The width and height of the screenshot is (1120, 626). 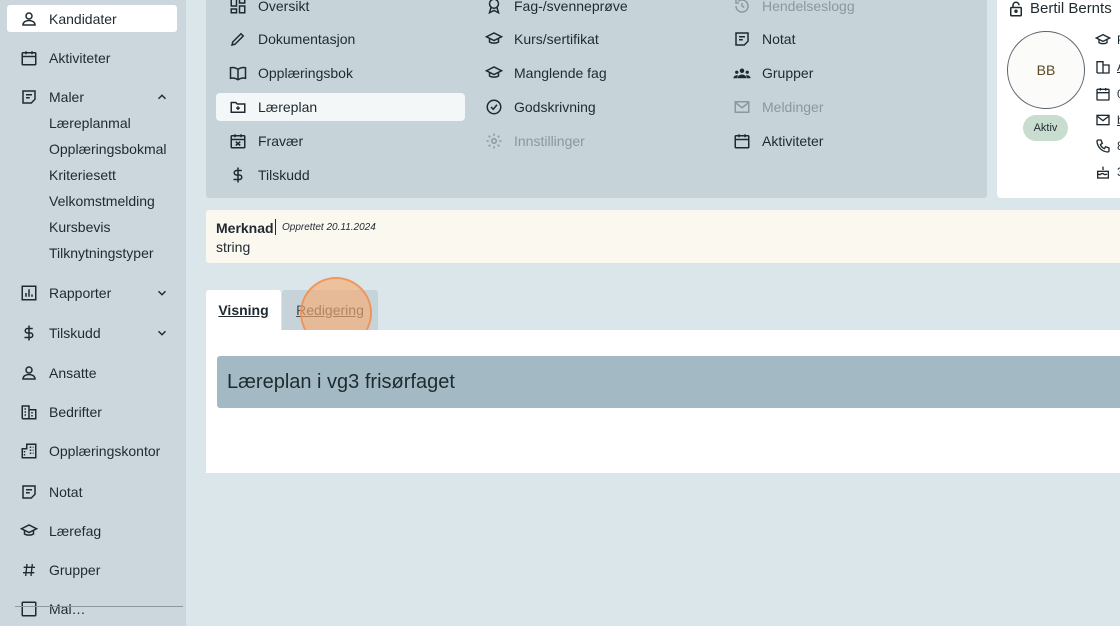 I want to click on apartment-icon, so click(x=29, y=451).